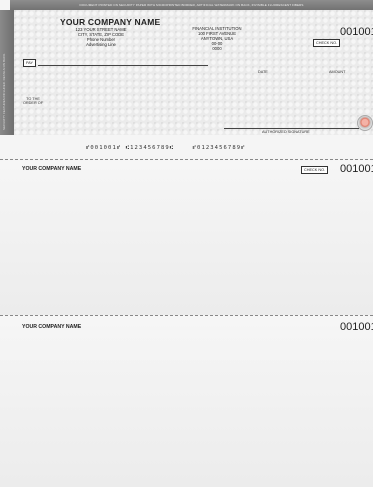 This screenshot has height=487, width=373. What do you see at coordinates (356, 169) in the screenshot?
I see `stub1-check-number: 001001` at bounding box center [356, 169].